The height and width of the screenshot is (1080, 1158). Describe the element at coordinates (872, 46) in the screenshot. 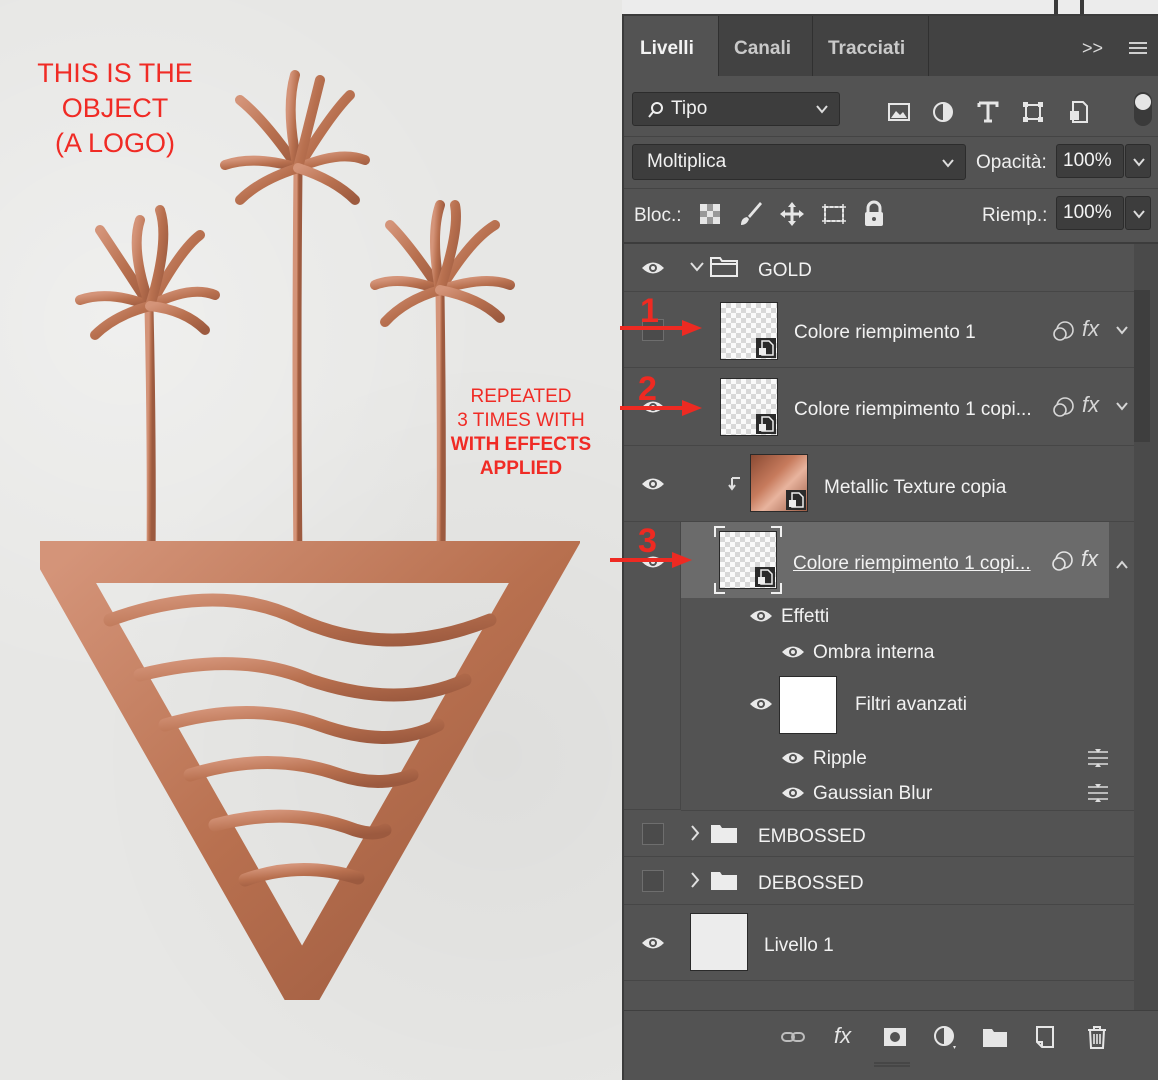

I see `tab-tracciati: Tracciati` at that location.